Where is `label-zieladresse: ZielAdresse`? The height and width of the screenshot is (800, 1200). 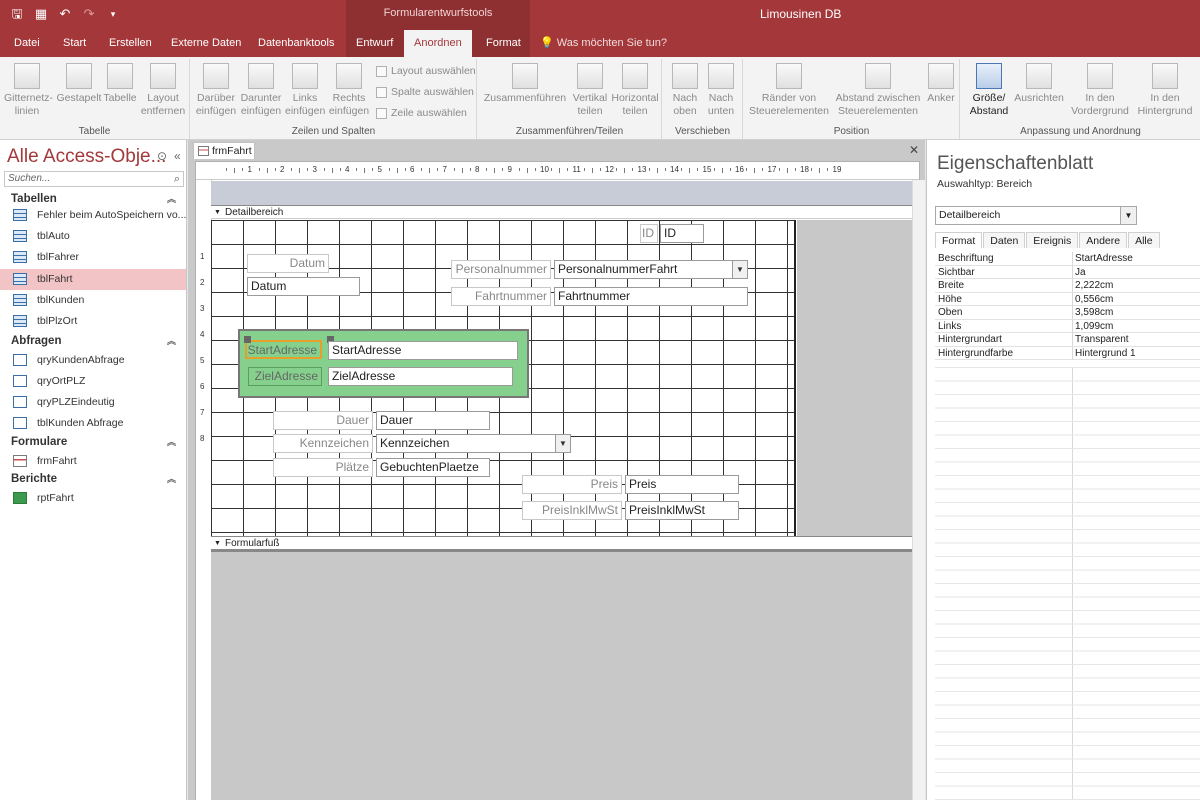
label-zieladresse: ZielAdresse is located at coordinates (285, 376).